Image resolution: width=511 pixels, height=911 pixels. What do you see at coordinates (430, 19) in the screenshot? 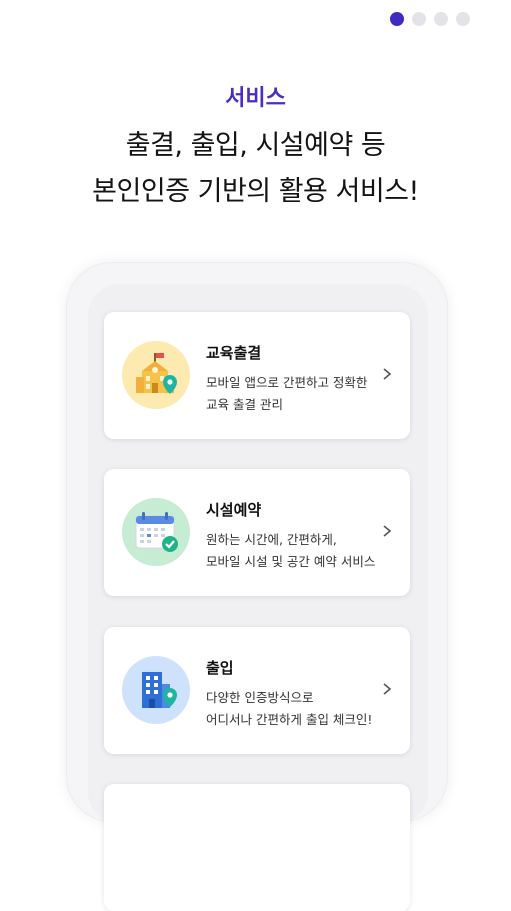
I see `pagination-dots` at bounding box center [430, 19].